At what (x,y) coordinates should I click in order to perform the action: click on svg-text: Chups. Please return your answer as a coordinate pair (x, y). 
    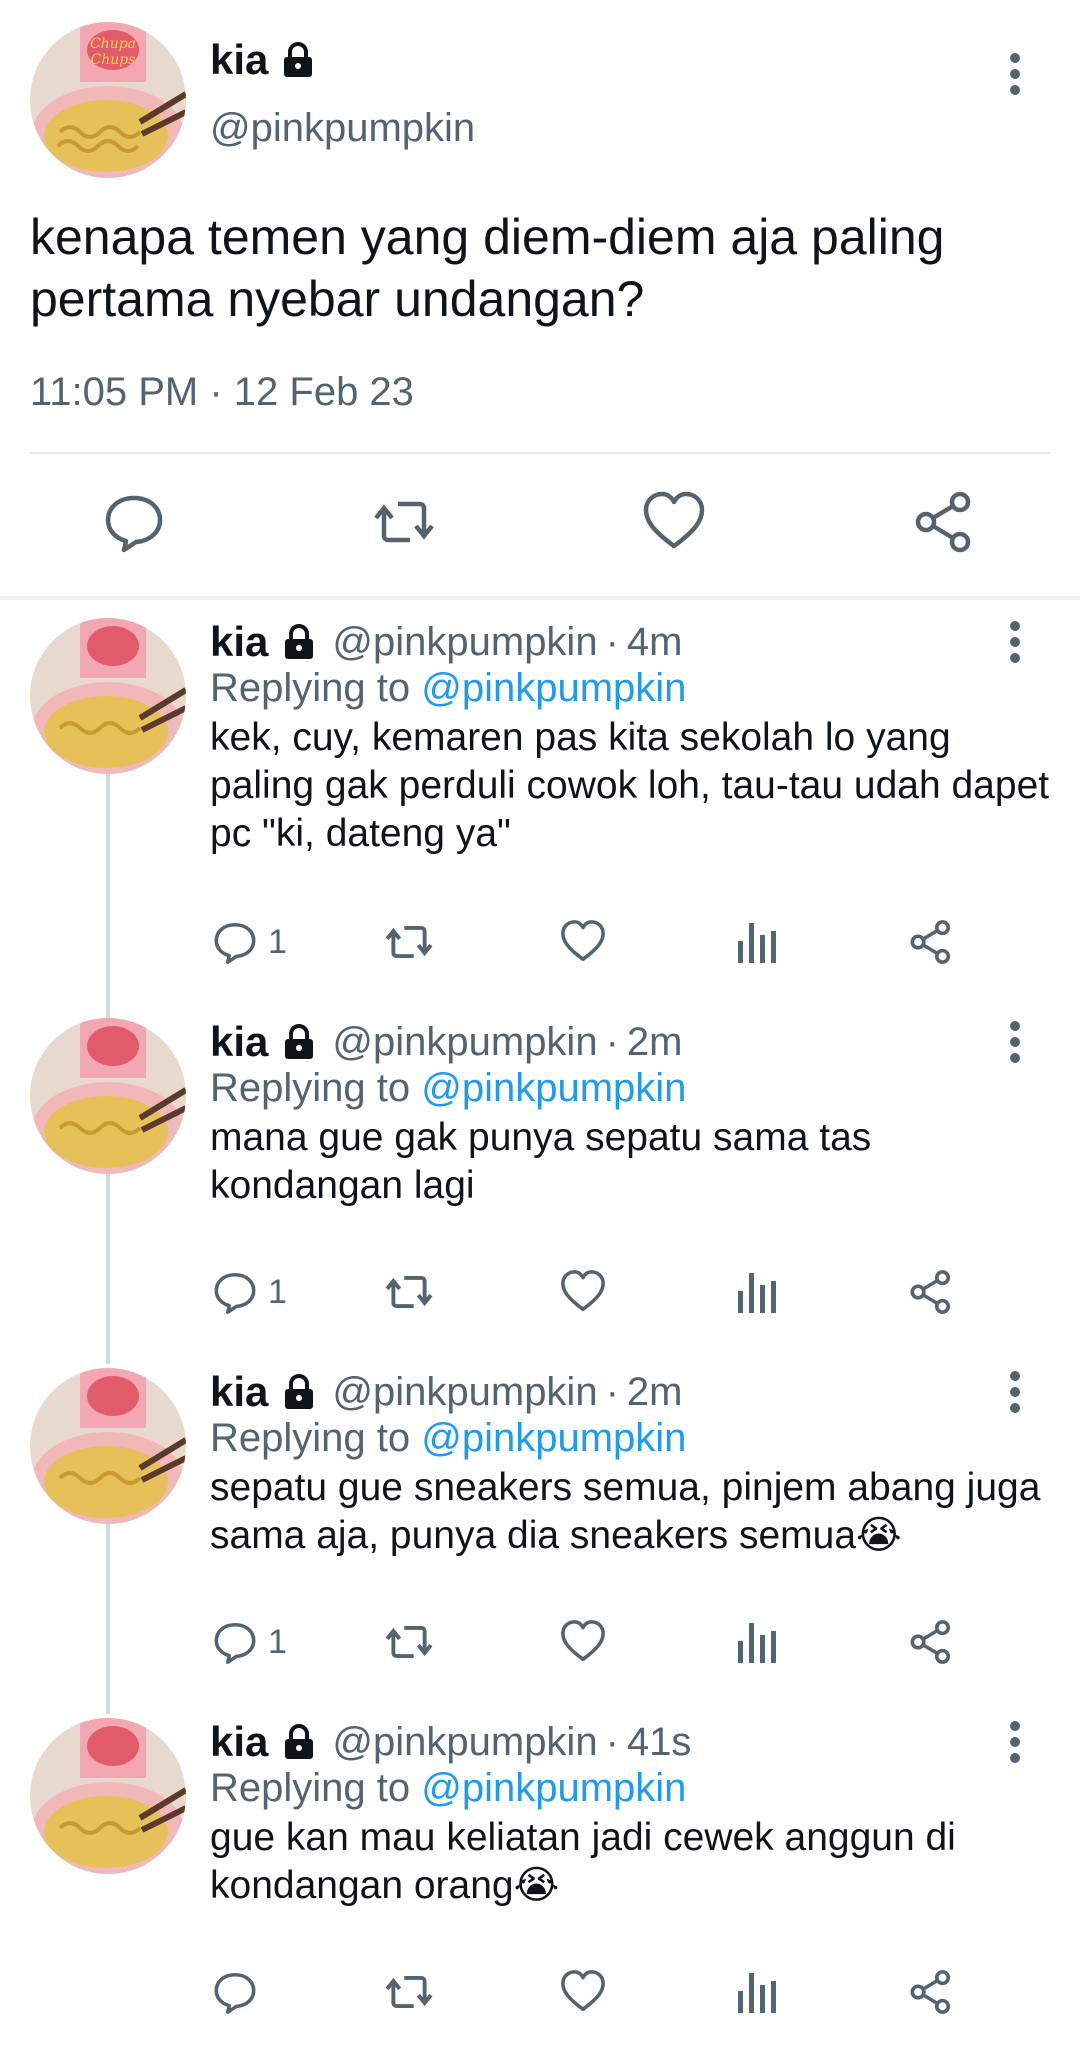
    Looking at the image, I should click on (113, 60).